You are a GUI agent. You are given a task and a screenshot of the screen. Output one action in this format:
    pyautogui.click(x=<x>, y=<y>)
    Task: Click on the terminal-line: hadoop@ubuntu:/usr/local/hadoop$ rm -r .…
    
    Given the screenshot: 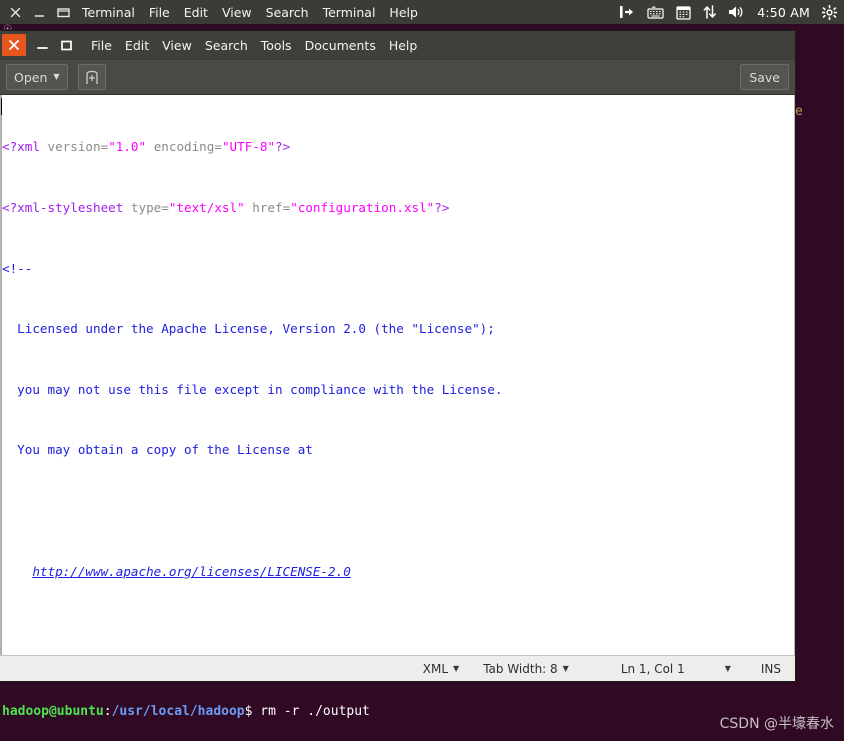 What is the action you would take?
    pyautogui.click(x=186, y=711)
    